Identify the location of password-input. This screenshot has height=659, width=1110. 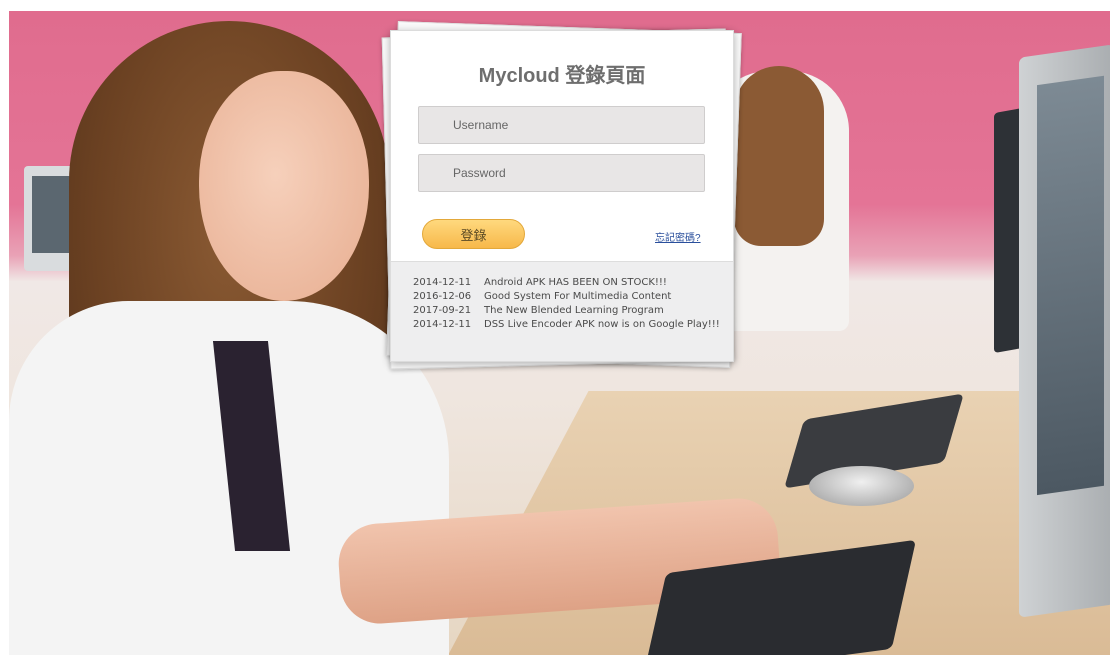
(561, 173).